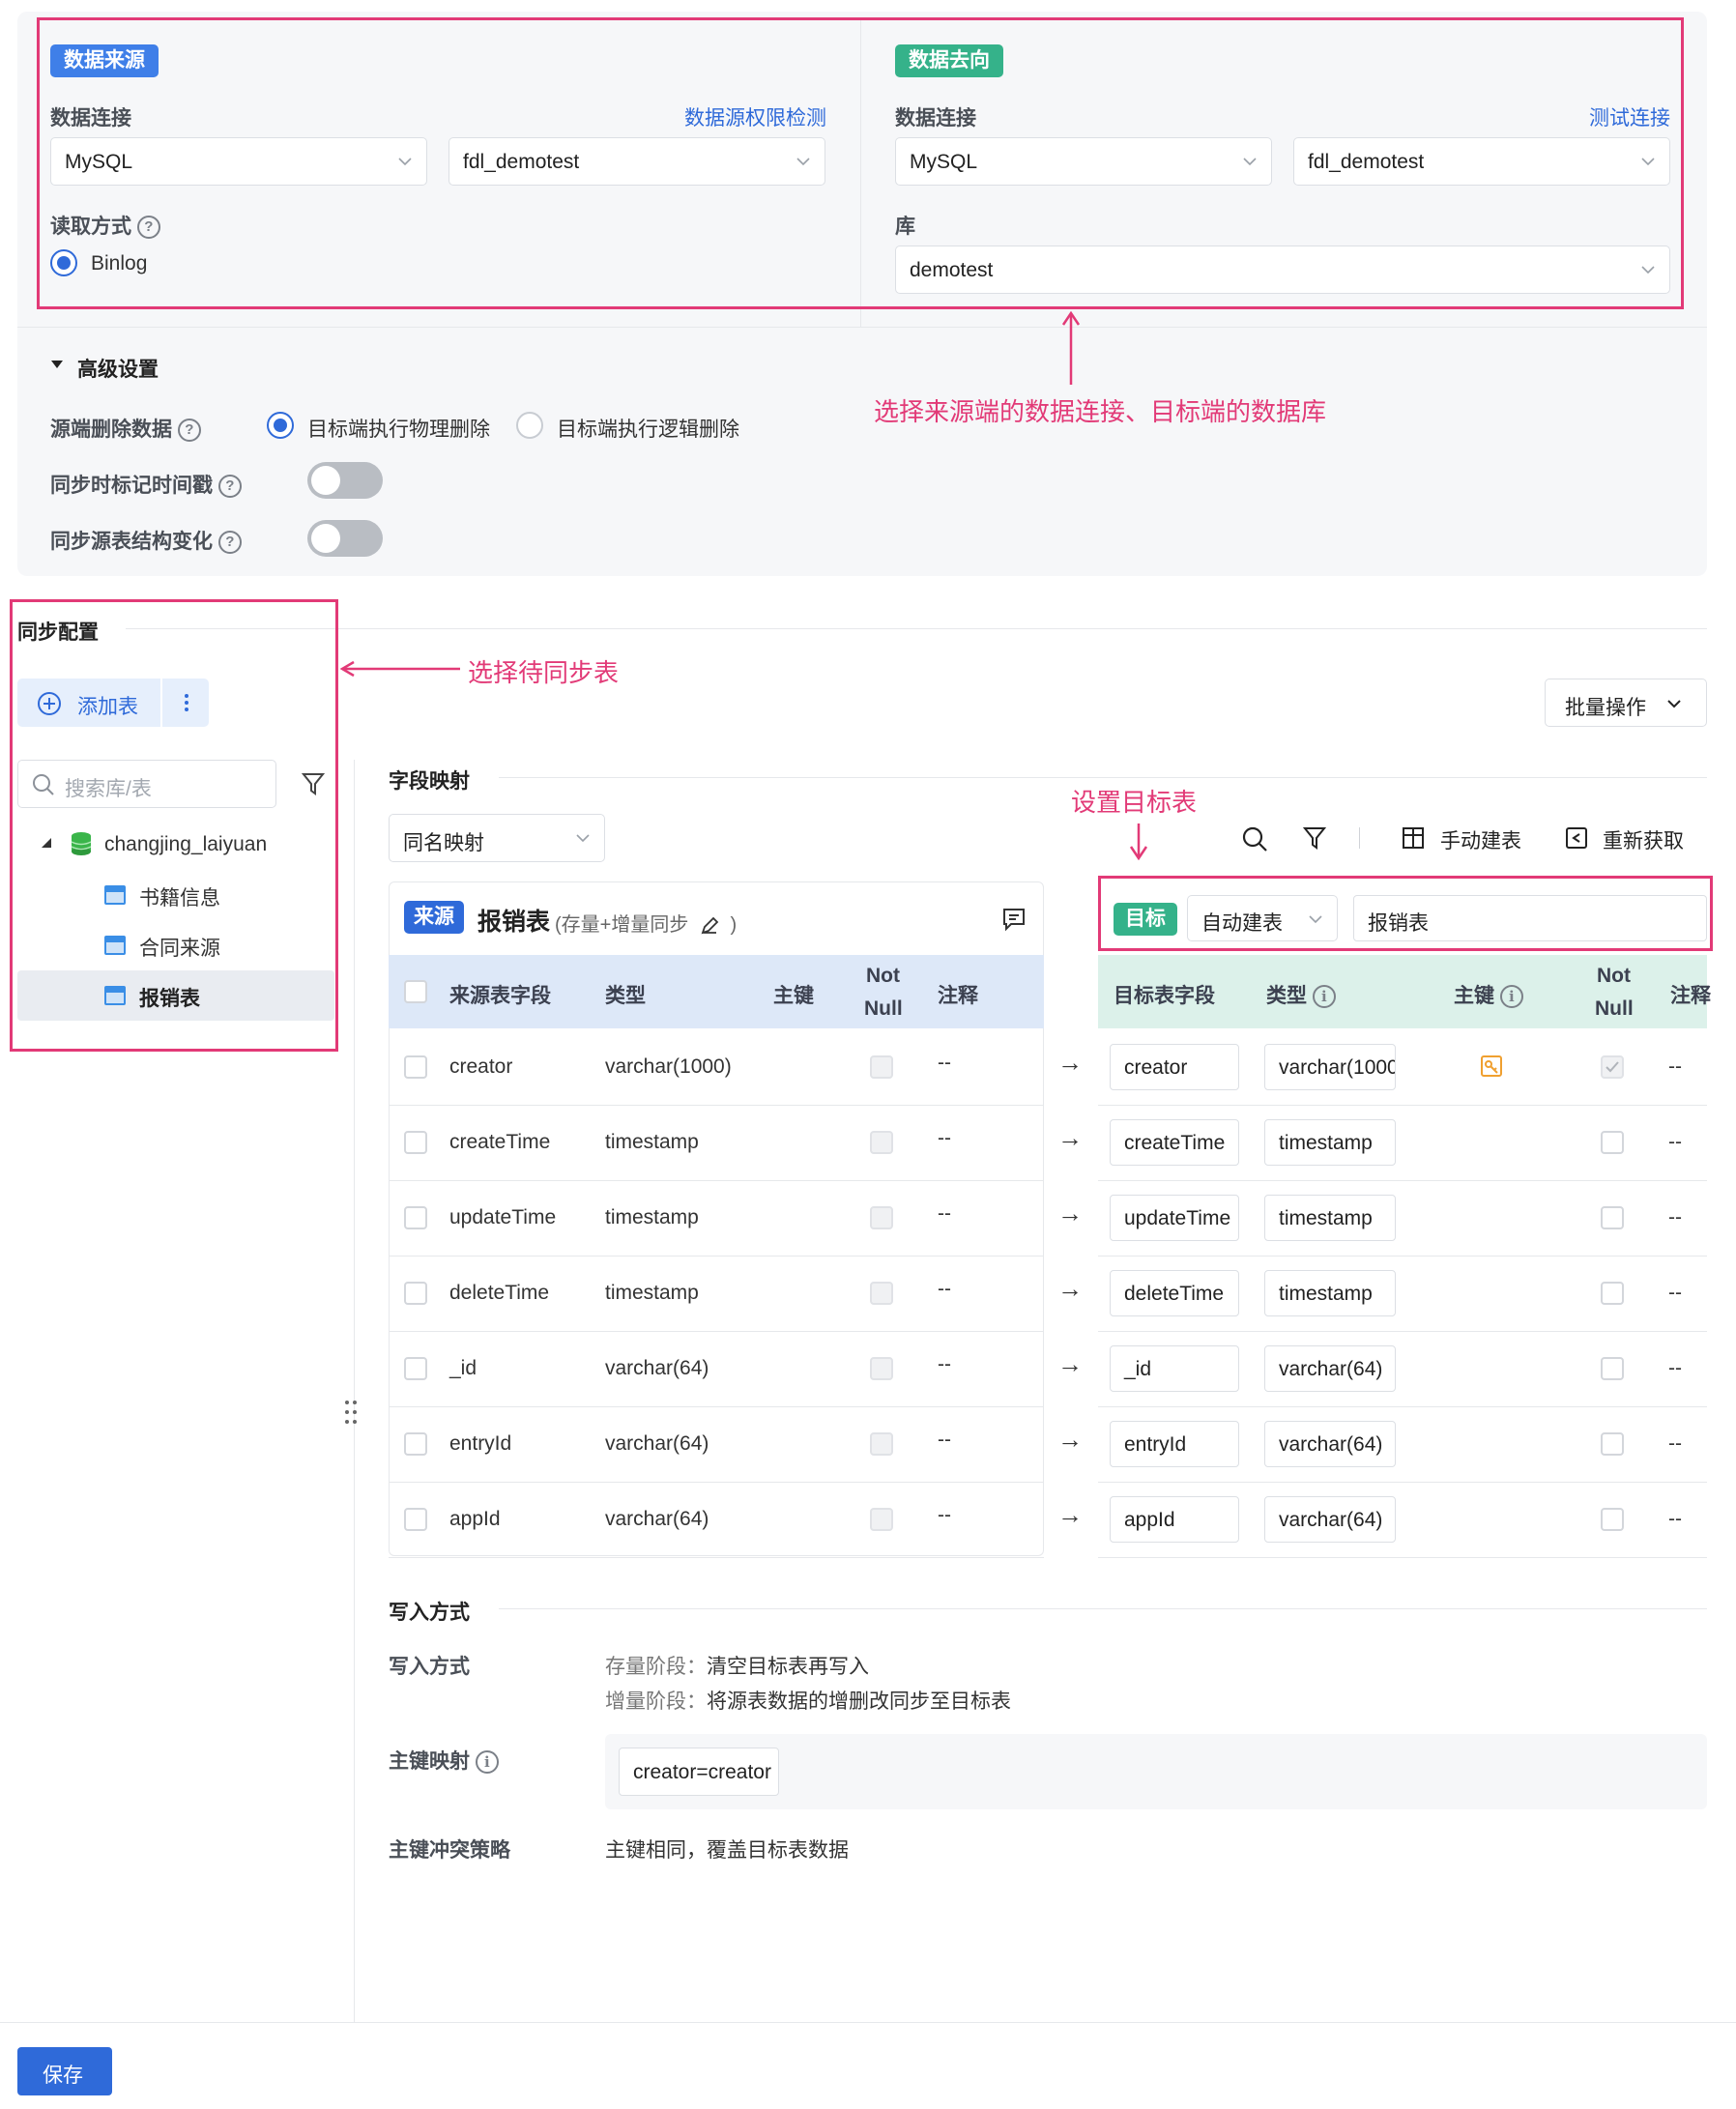  Describe the element at coordinates (1174, 1368) in the screenshot. I see `target-field-input: _id` at that location.